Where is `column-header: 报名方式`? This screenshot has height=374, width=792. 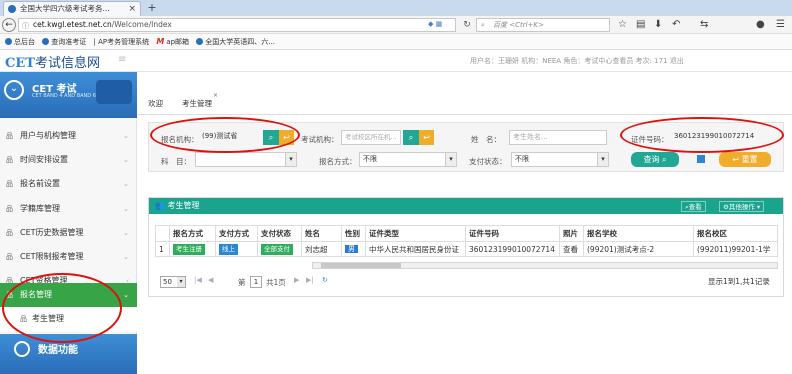 column-header: 报名方式 is located at coordinates (192, 233).